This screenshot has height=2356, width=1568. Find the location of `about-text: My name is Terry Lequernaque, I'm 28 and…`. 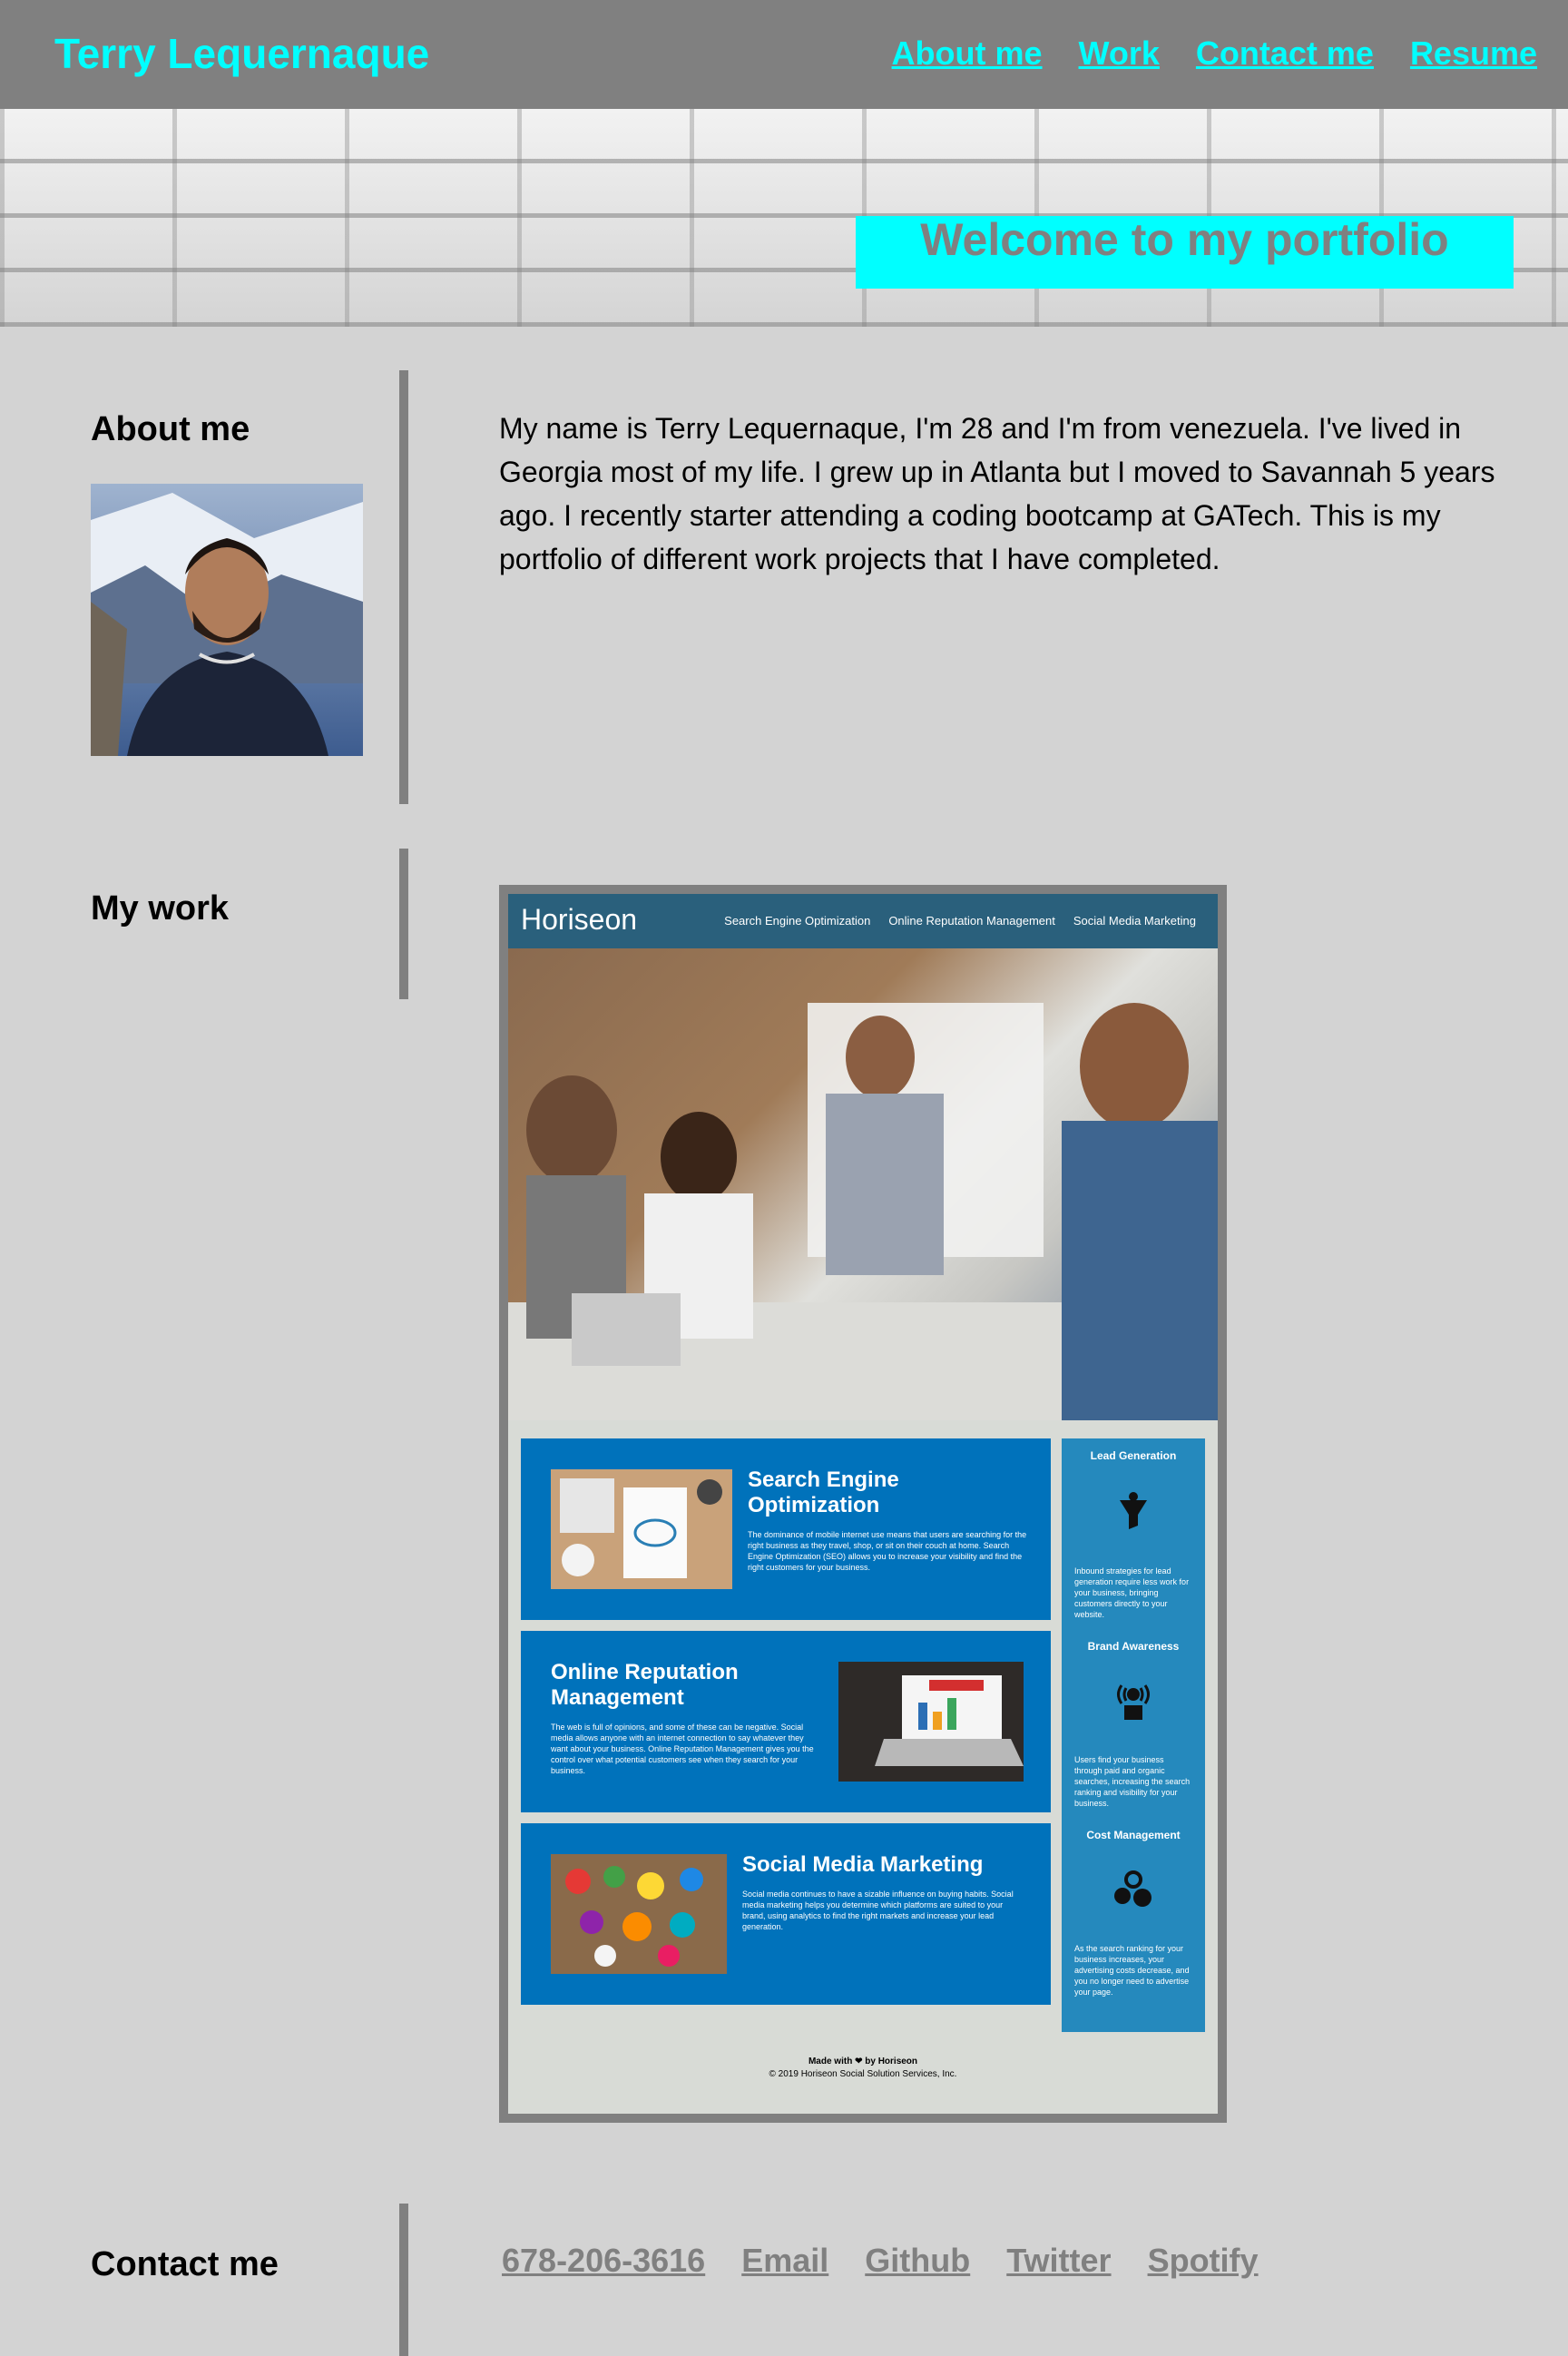

about-text: My name is Terry Lequernaque, I'm 28 and… is located at coordinates (997, 494).